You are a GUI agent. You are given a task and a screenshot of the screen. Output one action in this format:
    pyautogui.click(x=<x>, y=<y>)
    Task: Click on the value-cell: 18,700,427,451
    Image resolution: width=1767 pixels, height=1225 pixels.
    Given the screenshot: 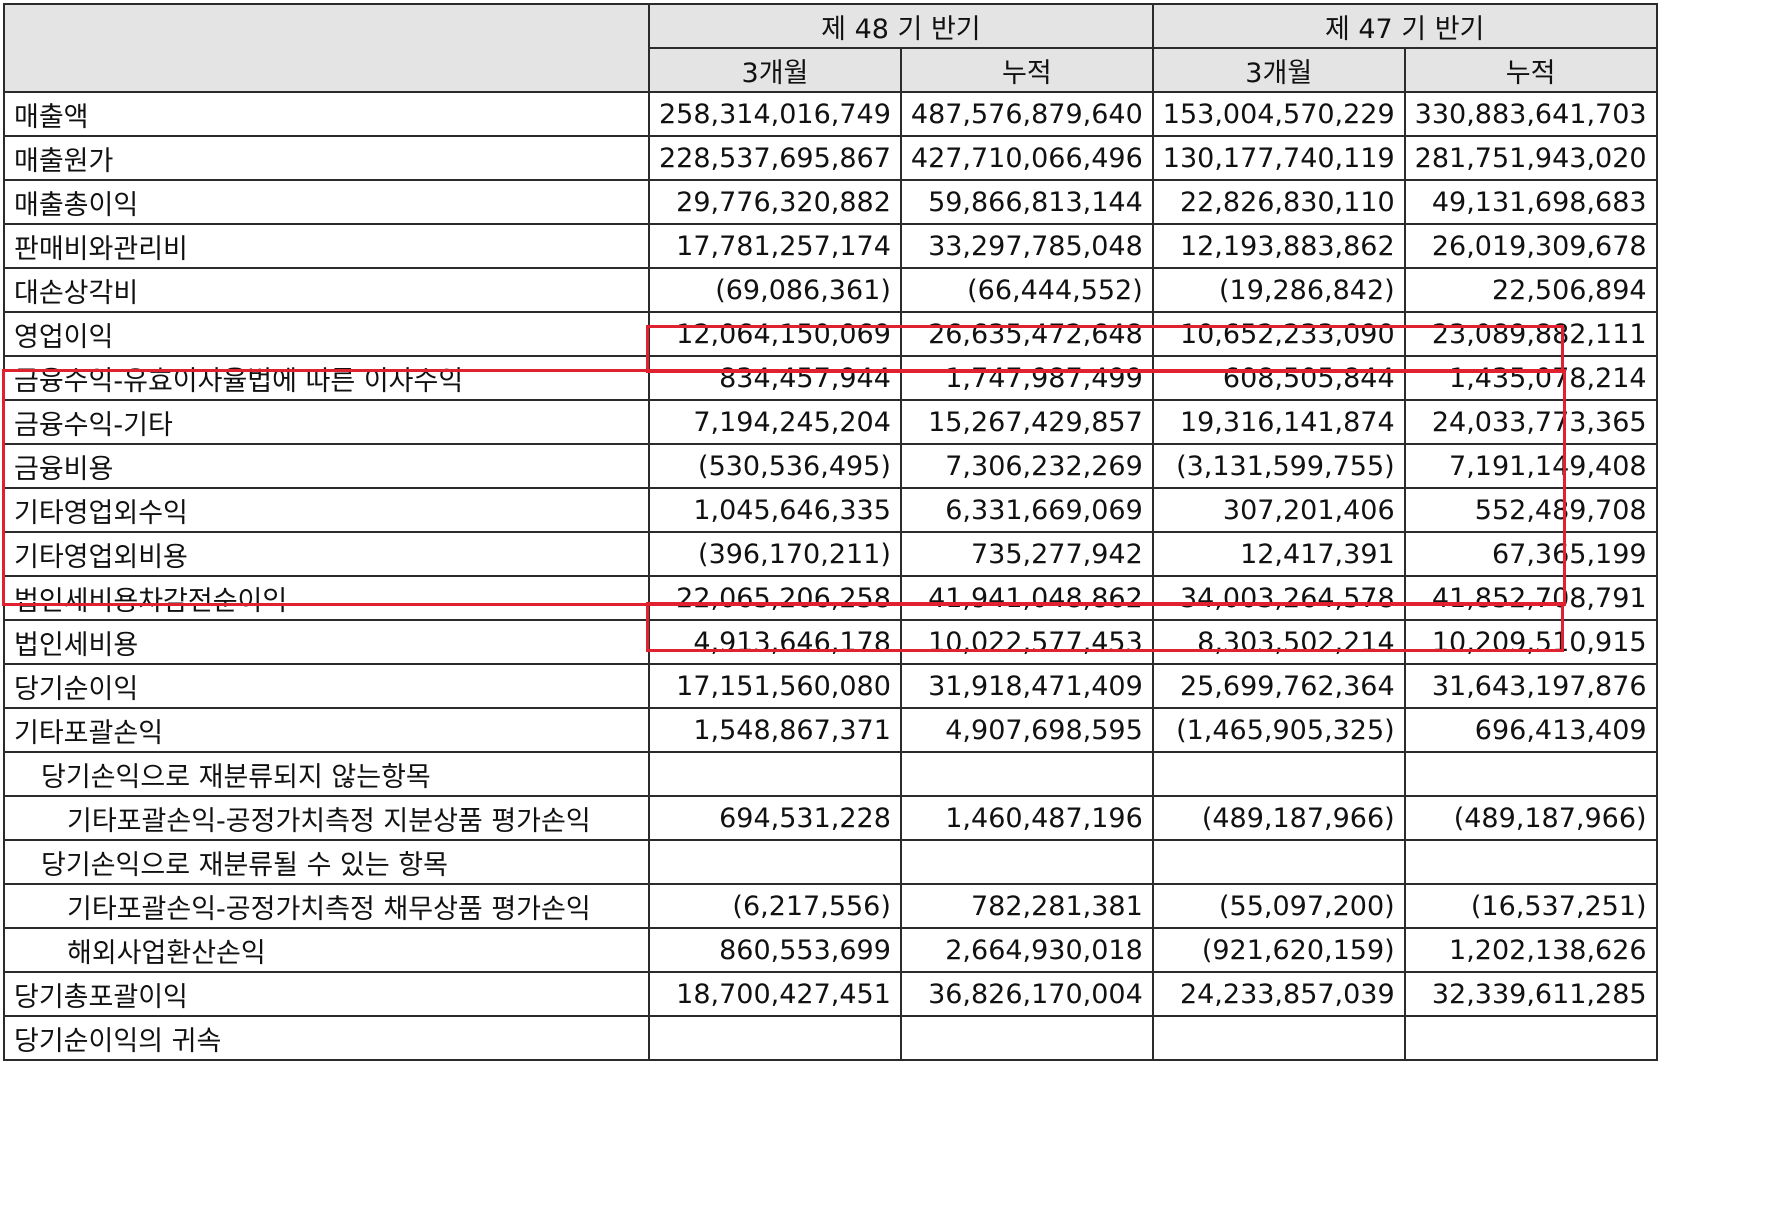 What is the action you would take?
    pyautogui.click(x=775, y=994)
    